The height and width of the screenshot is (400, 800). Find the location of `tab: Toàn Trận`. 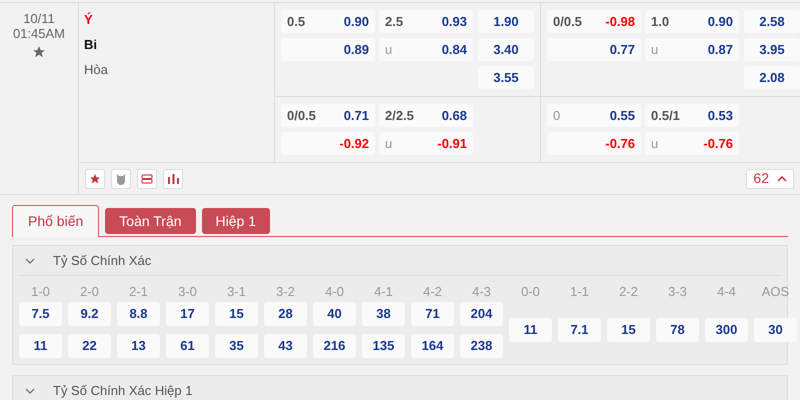

tab: Toàn Trận is located at coordinates (150, 221).